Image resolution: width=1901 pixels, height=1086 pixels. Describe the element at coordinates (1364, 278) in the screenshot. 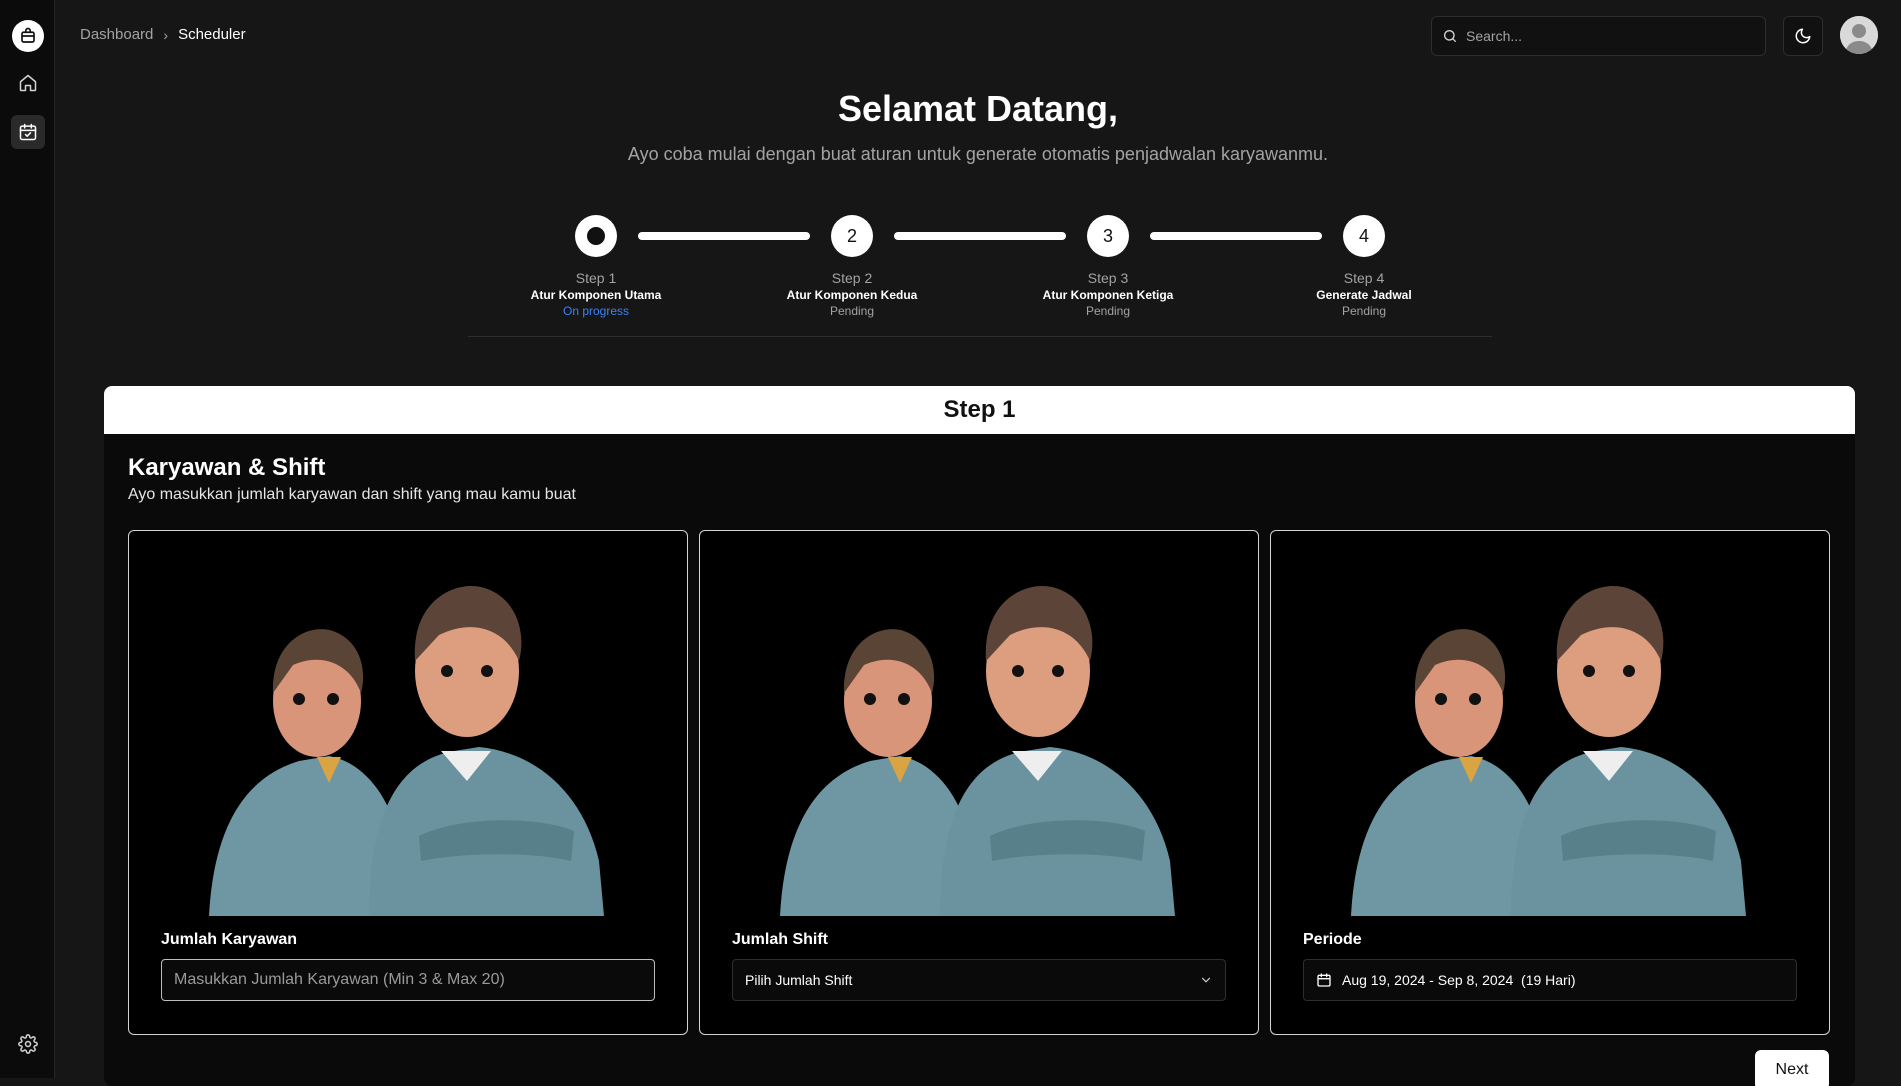

I see `step-label: Step 4` at that location.